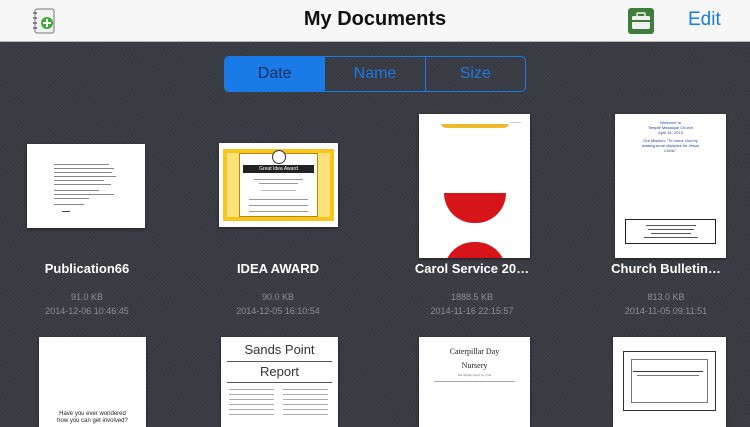  What do you see at coordinates (375, 21) in the screenshot?
I see `navigation-bar: My Documents Edit` at bounding box center [375, 21].